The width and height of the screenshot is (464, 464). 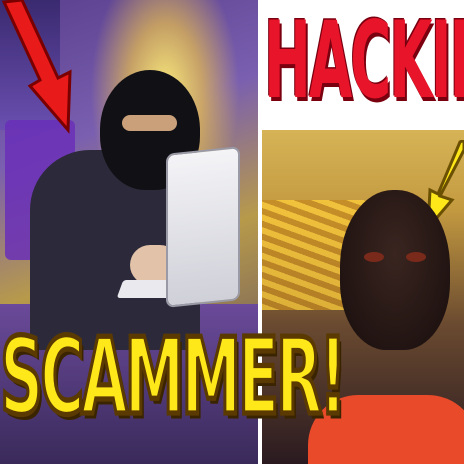 I want to click on hacker-eyes, so click(x=149, y=123).